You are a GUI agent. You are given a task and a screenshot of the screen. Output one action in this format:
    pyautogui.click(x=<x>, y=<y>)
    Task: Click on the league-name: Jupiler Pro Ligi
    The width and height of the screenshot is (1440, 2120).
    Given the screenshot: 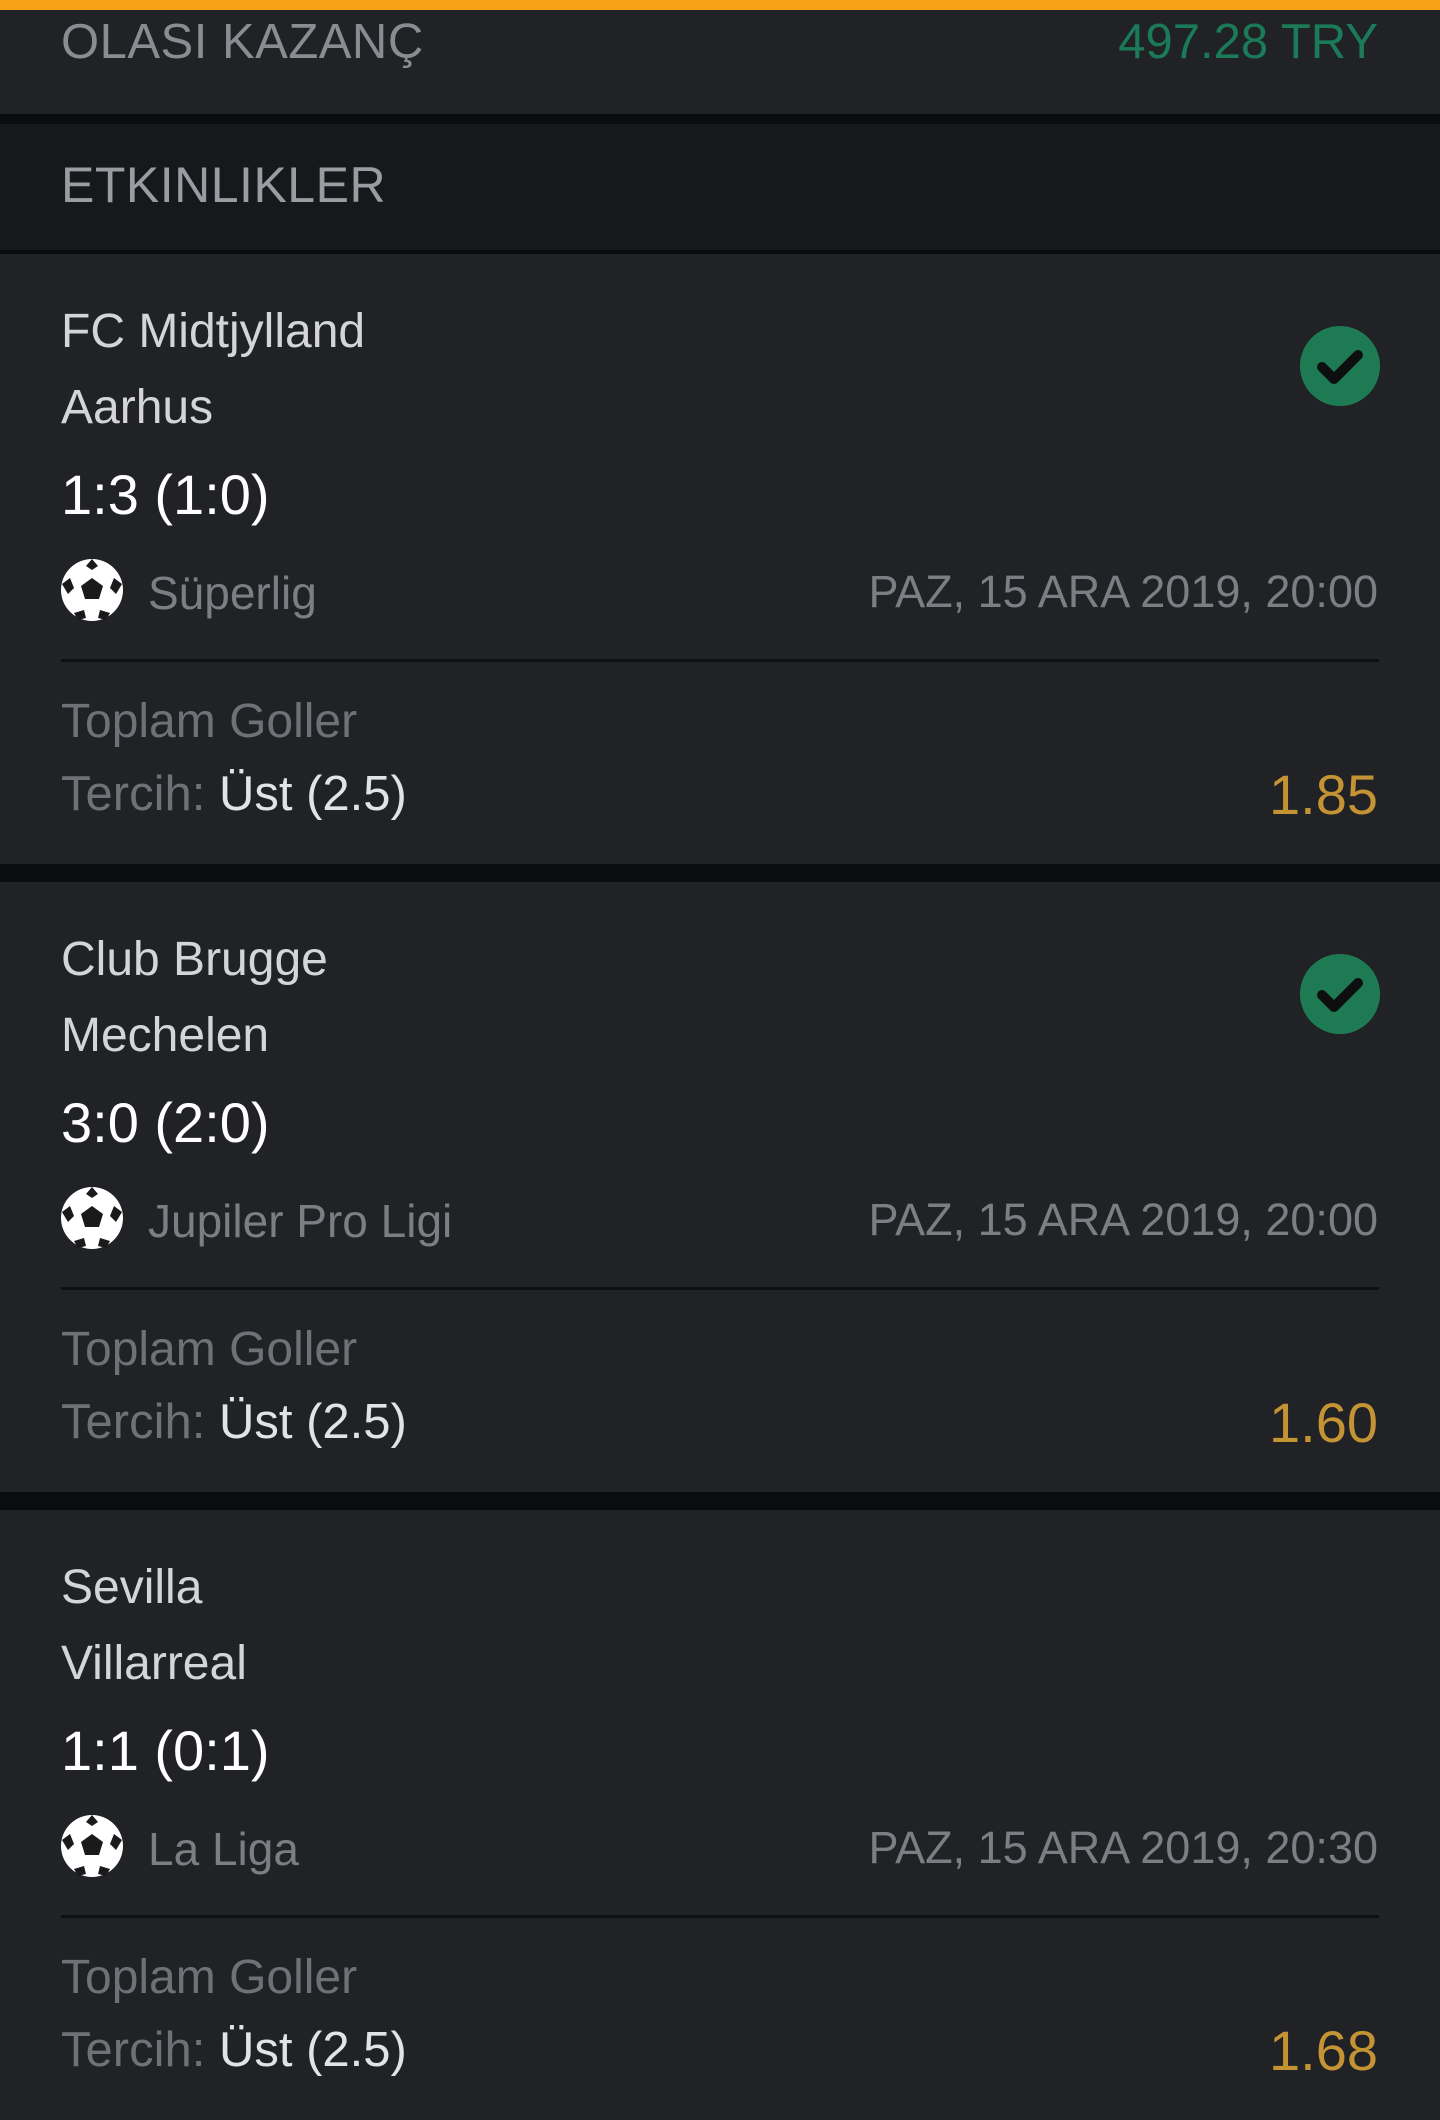 What is the action you would take?
    pyautogui.click(x=300, y=1221)
    